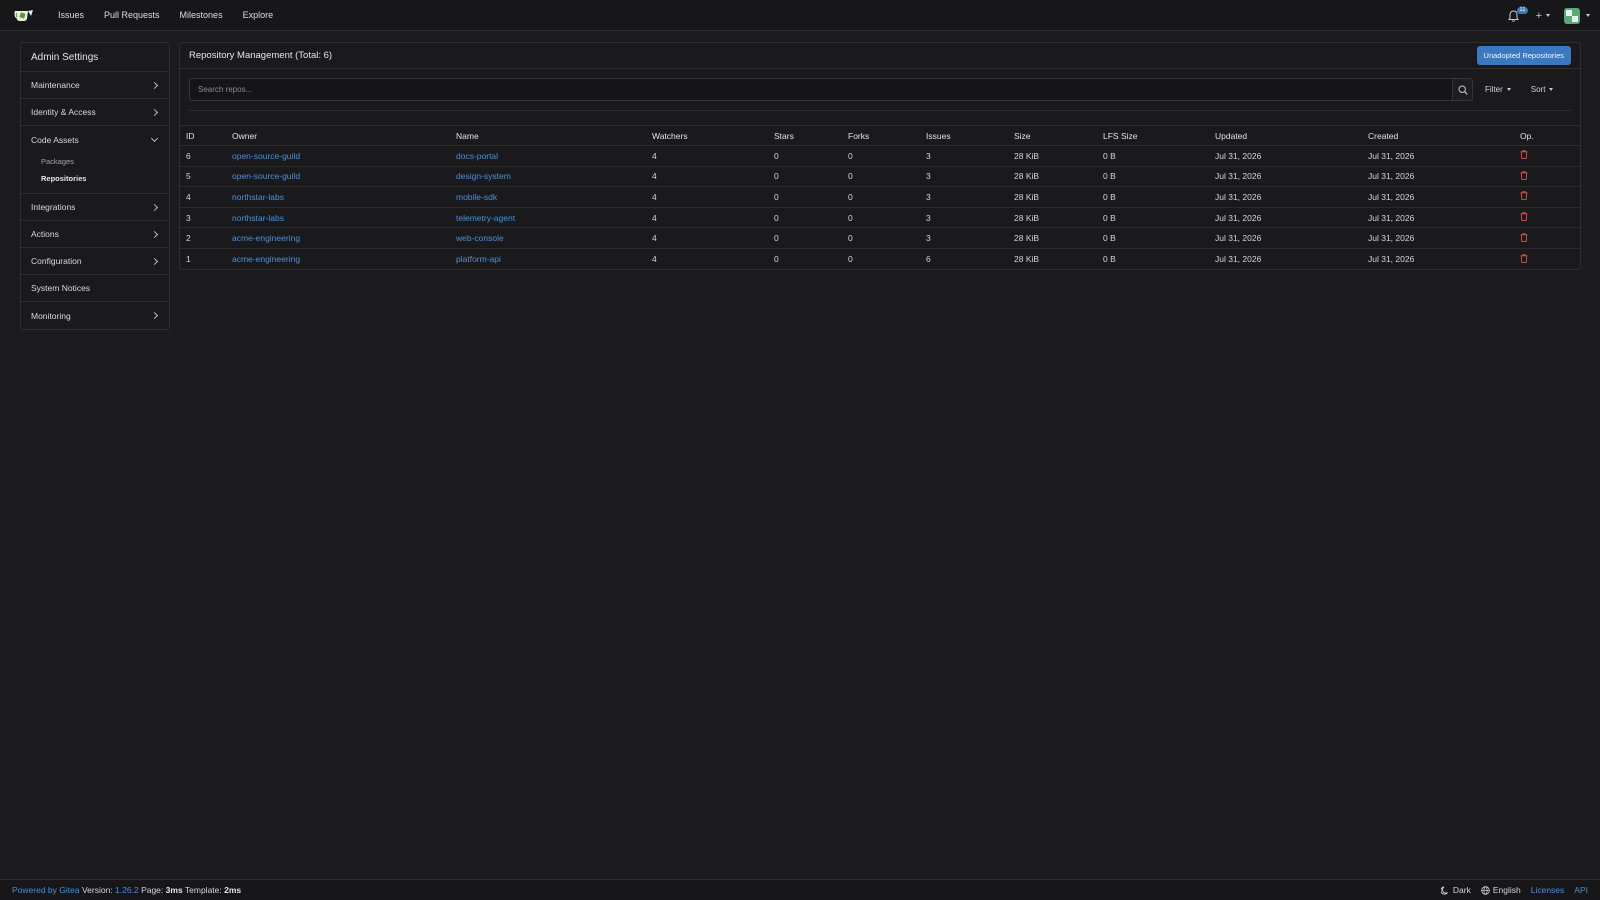 Image resolution: width=1600 pixels, height=900 pixels. Describe the element at coordinates (1551, 89) in the screenshot. I see `chevron-down-icon` at that location.